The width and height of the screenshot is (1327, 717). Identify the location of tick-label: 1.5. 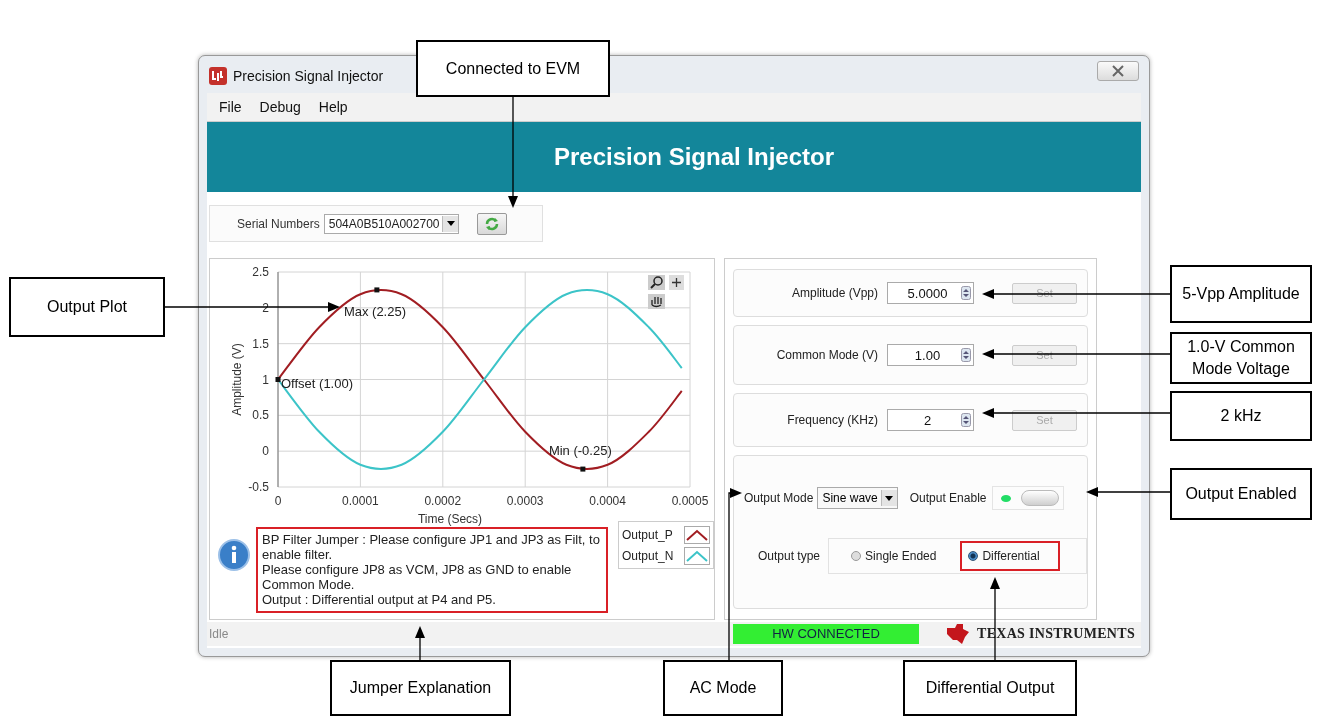
(260, 343).